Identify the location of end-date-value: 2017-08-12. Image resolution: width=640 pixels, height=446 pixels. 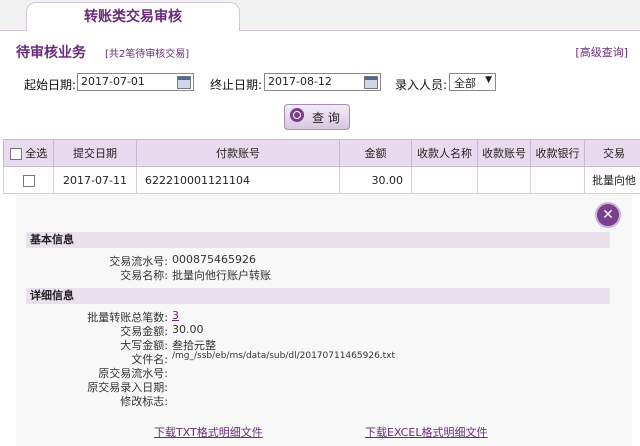
(300, 81).